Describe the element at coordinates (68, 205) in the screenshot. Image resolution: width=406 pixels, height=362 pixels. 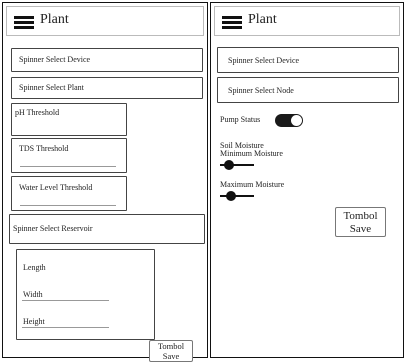
I see `water-level-input-underline` at that location.